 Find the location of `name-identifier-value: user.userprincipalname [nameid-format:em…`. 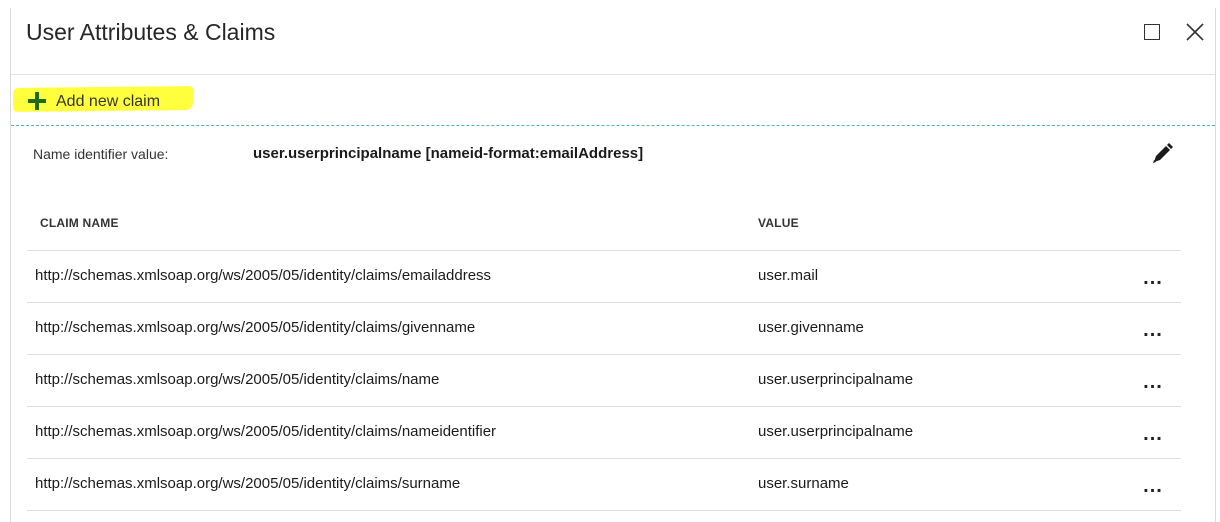

name-identifier-value: user.userprincipalname [nameid-format:em… is located at coordinates (448, 153).